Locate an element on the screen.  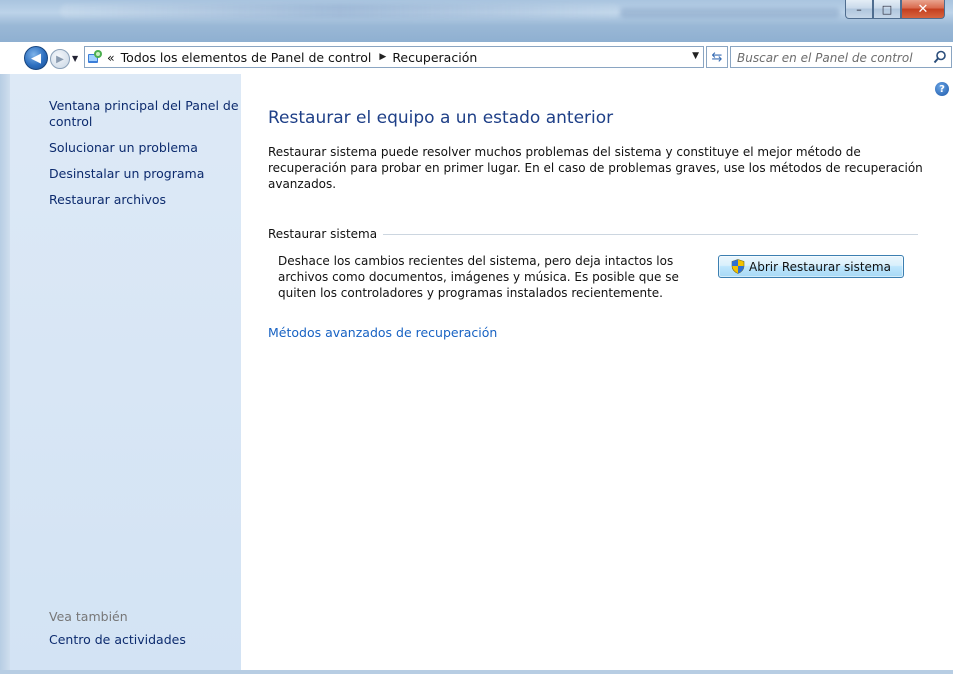
search-input is located at coordinates (832, 58).